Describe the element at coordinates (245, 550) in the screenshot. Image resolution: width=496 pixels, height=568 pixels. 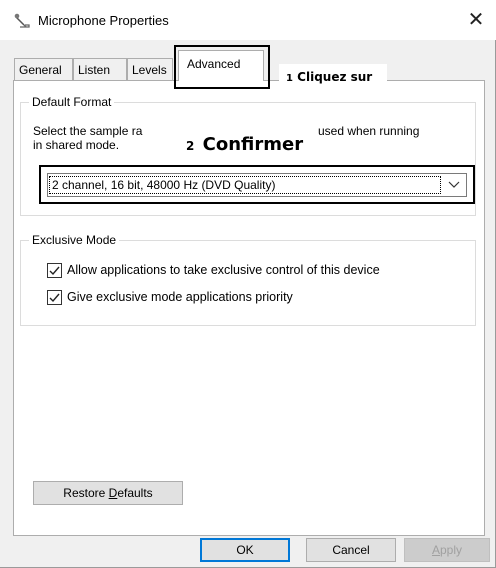
I see `ok-button: OK` at that location.